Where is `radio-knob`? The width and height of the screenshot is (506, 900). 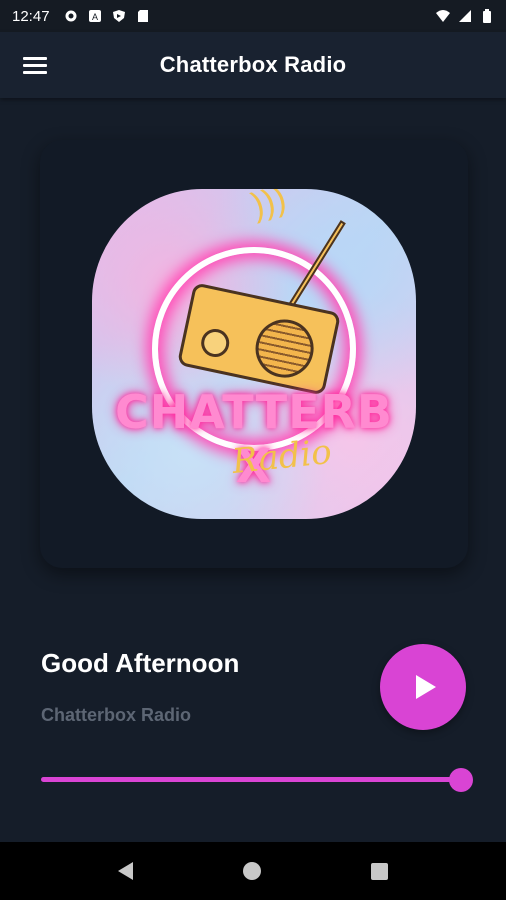 radio-knob is located at coordinates (215, 343).